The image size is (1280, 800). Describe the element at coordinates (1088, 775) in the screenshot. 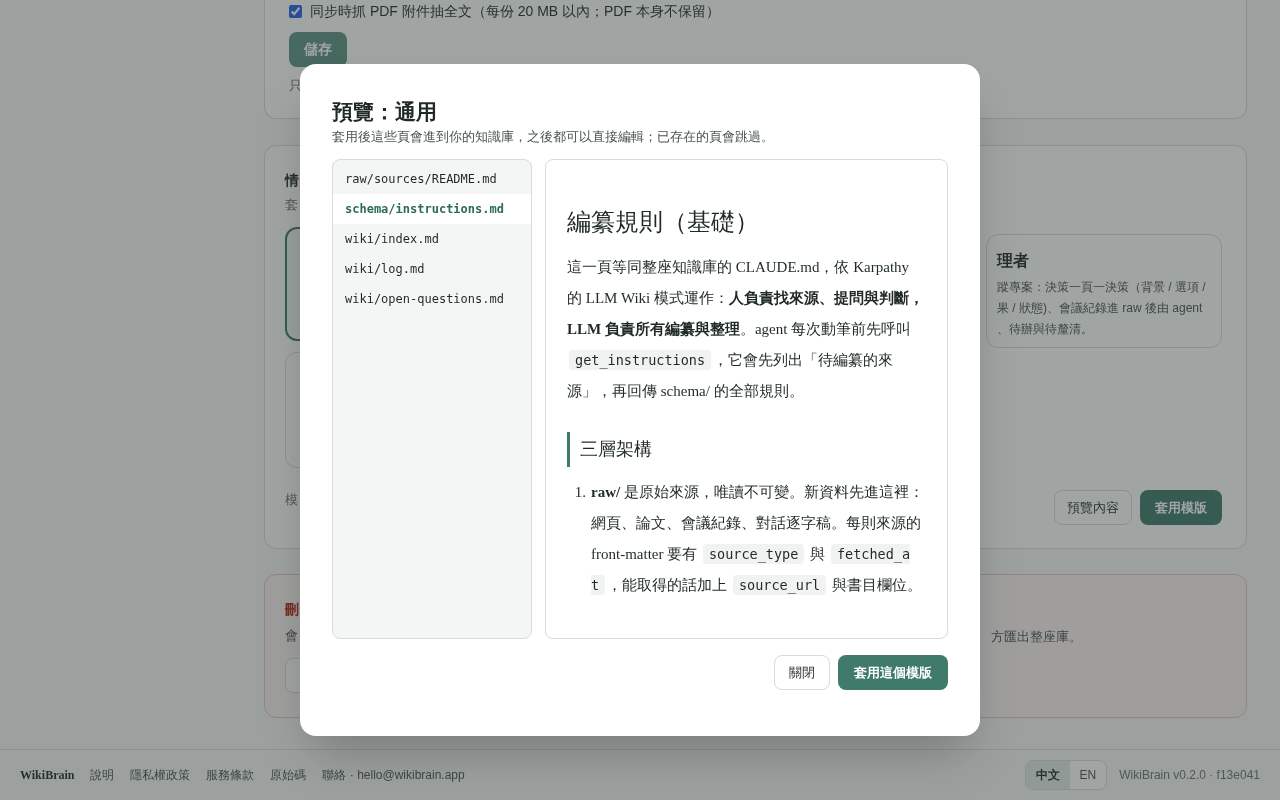

I see `language-option: EN` at that location.